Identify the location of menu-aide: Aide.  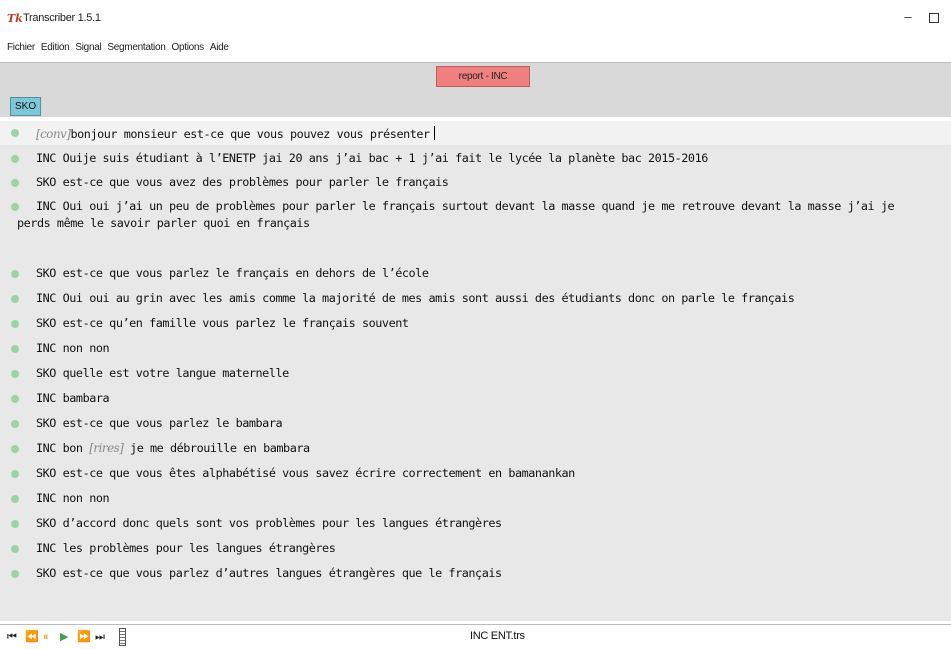
(219, 50).